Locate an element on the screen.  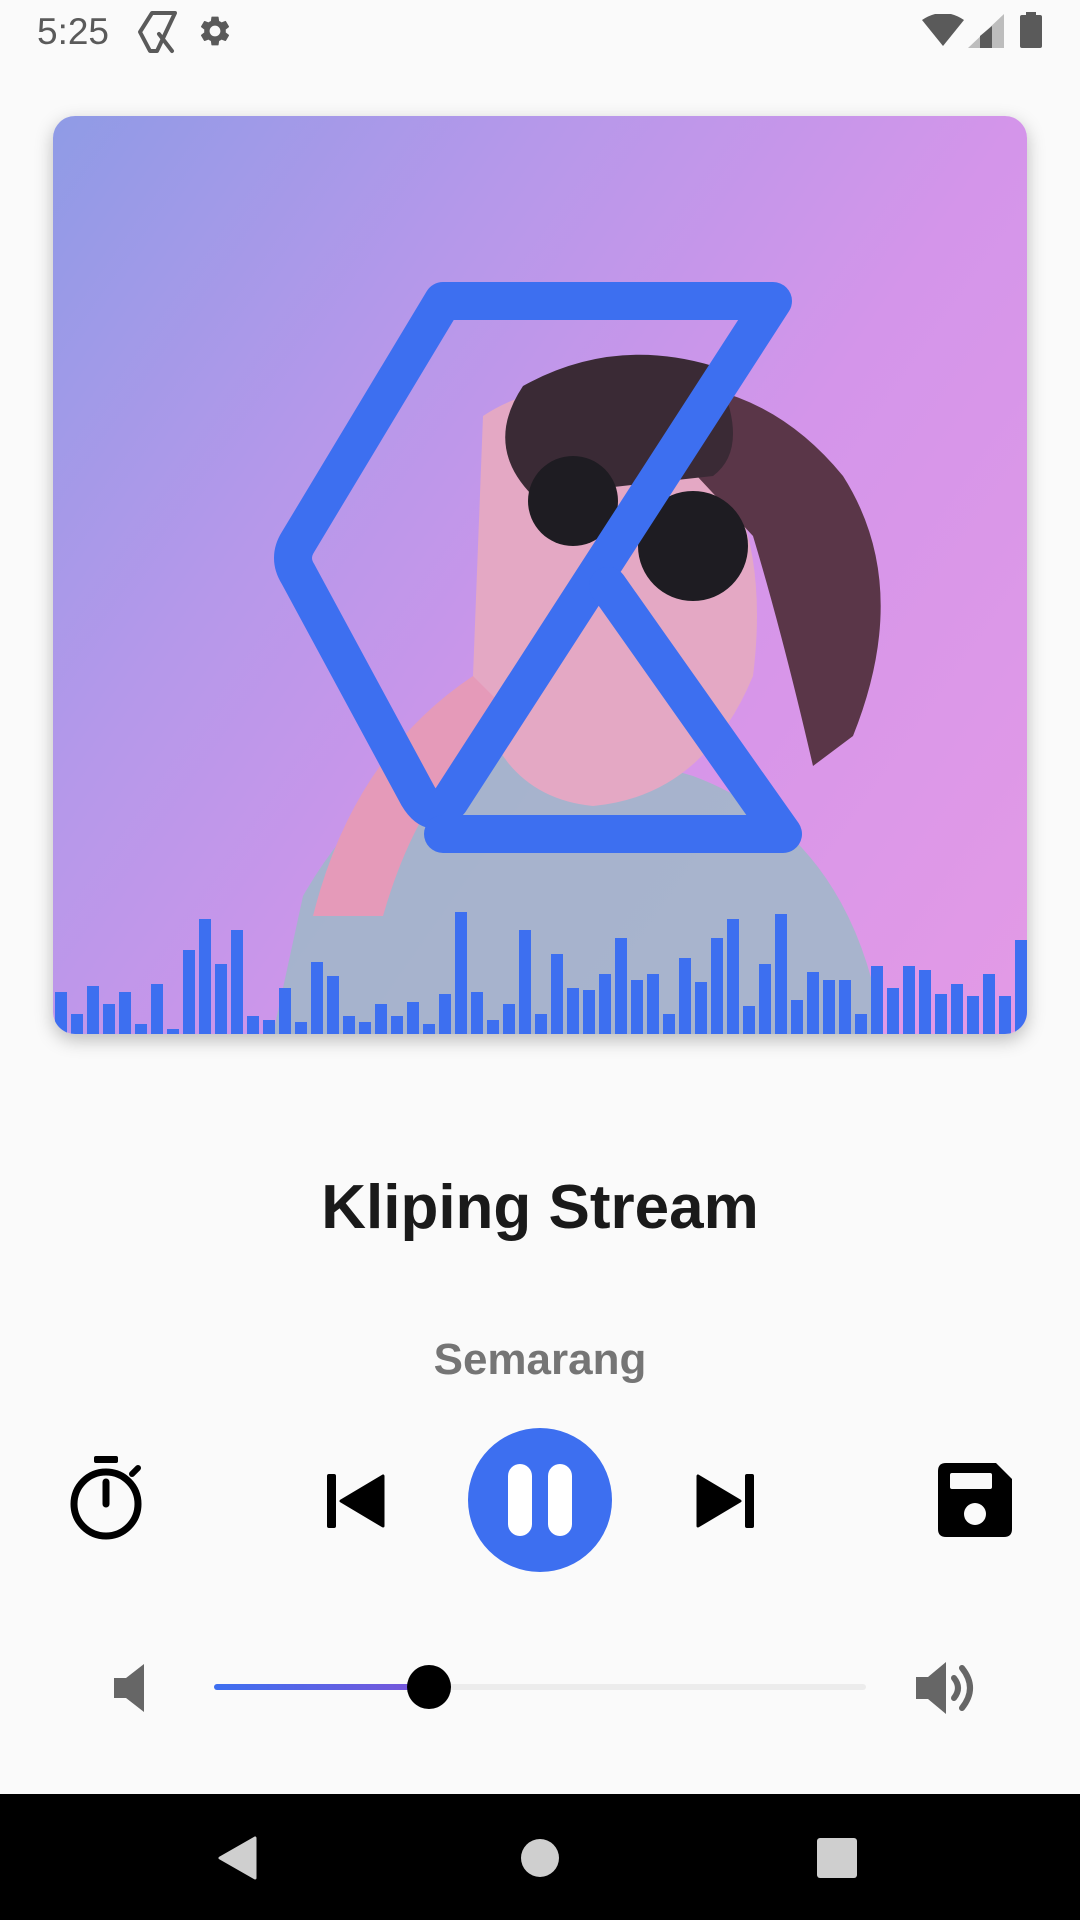
volume-slider is located at coordinates (540, 1687).